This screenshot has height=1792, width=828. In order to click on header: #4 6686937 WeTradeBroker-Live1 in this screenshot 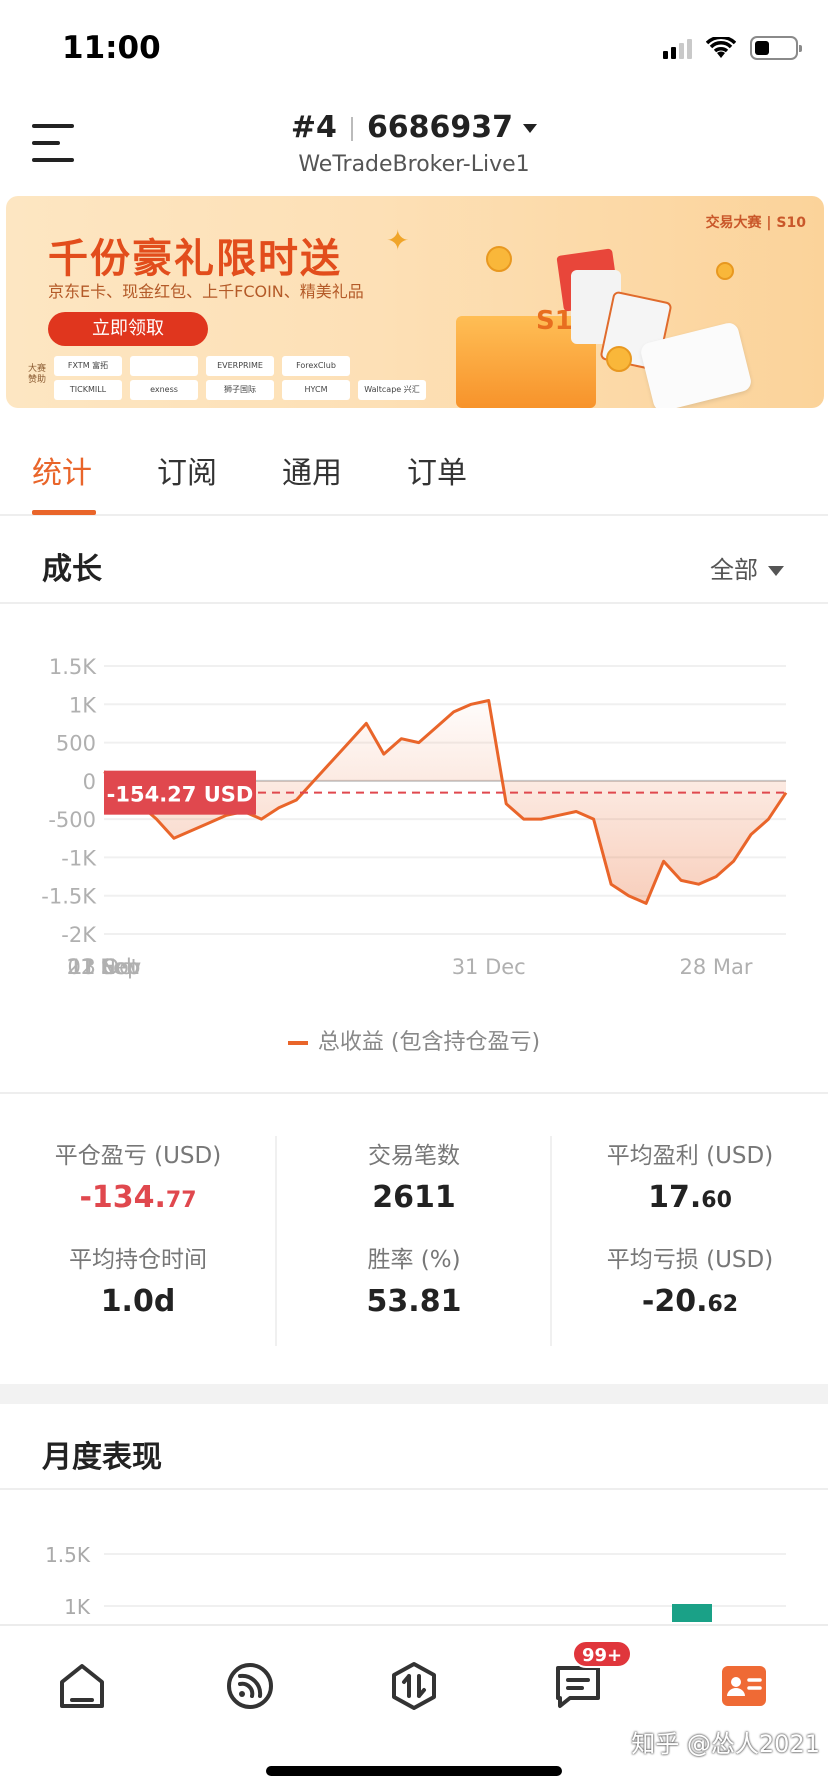, I will do `click(414, 144)`.